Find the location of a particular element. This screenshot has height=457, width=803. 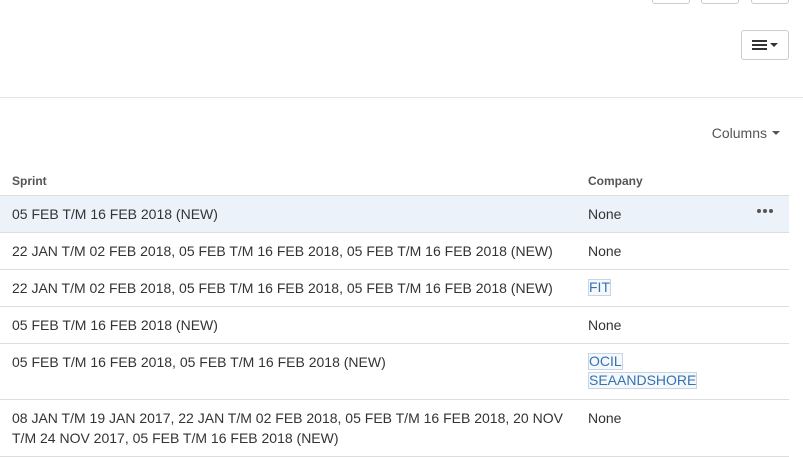

column-header-company: Company is located at coordinates (682, 182).